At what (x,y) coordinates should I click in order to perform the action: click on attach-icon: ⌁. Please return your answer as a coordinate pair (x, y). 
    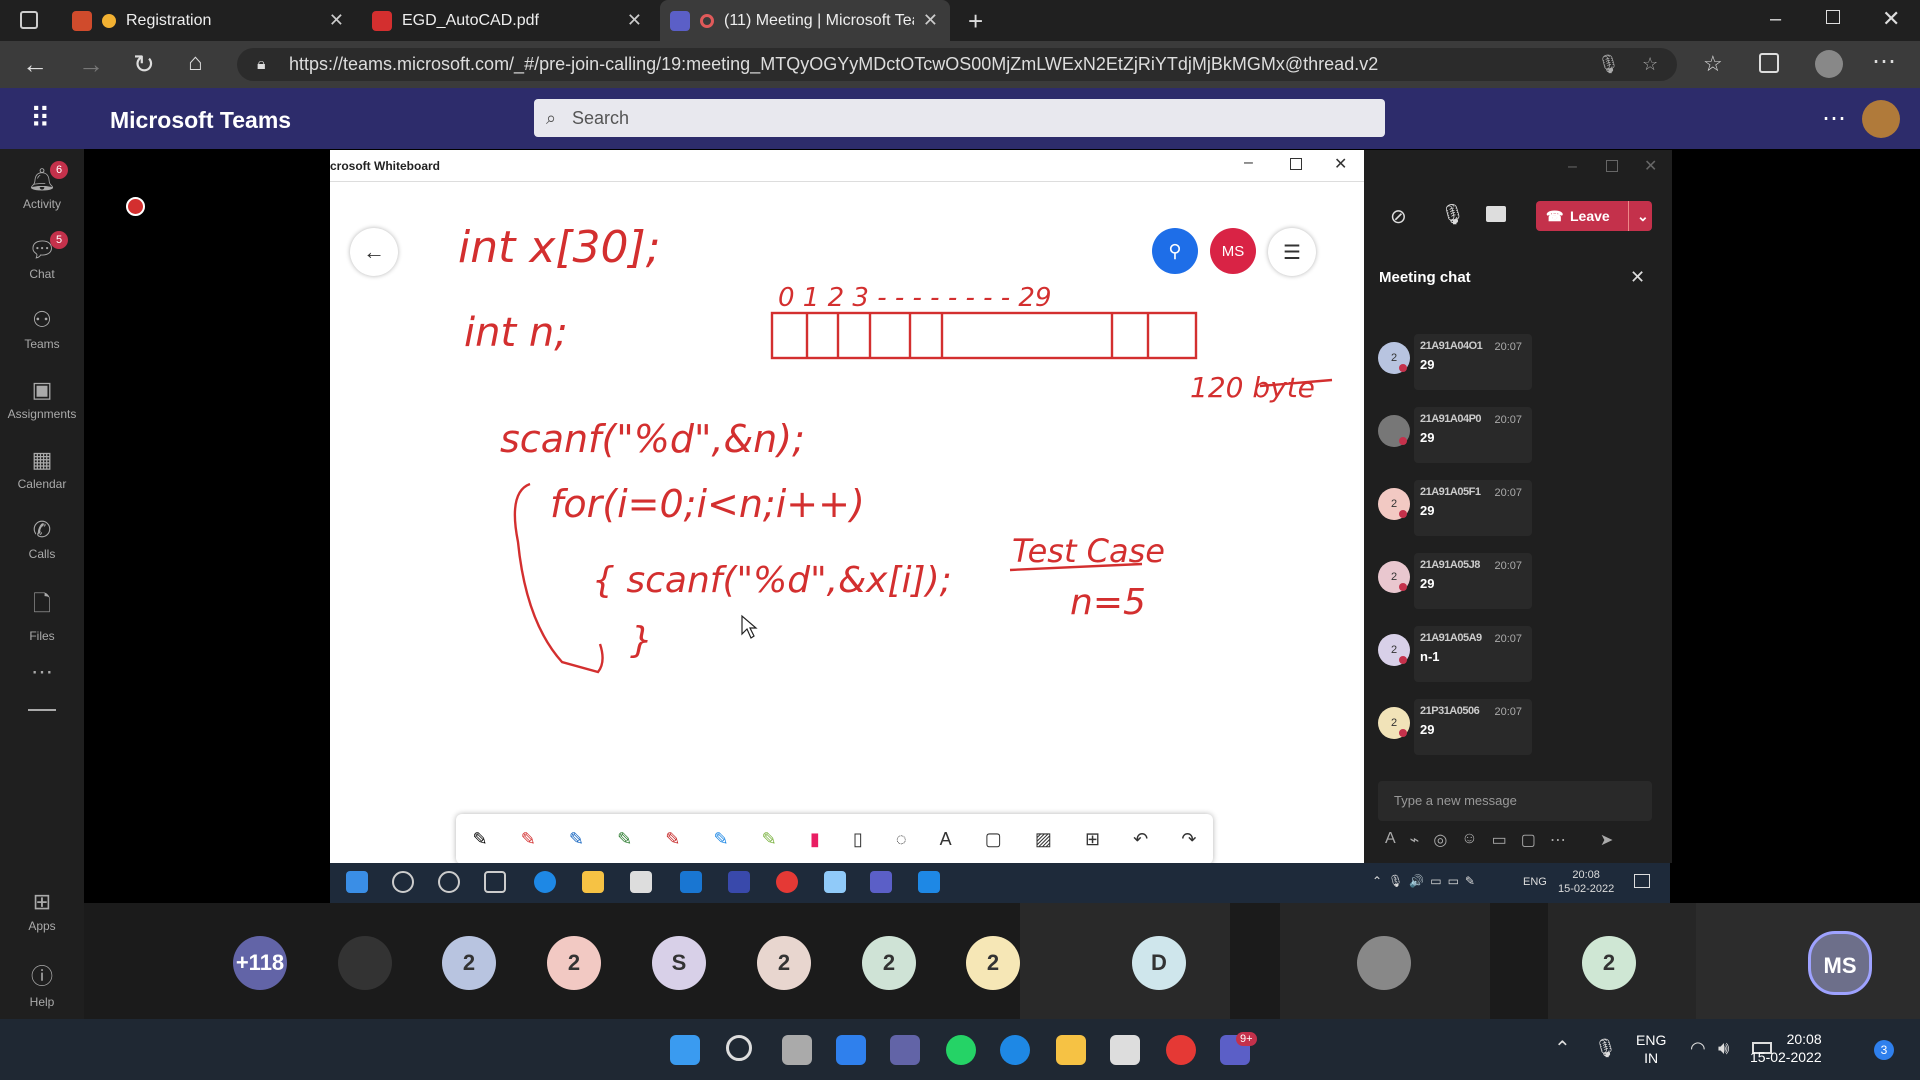
    Looking at the image, I should click on (1415, 840).